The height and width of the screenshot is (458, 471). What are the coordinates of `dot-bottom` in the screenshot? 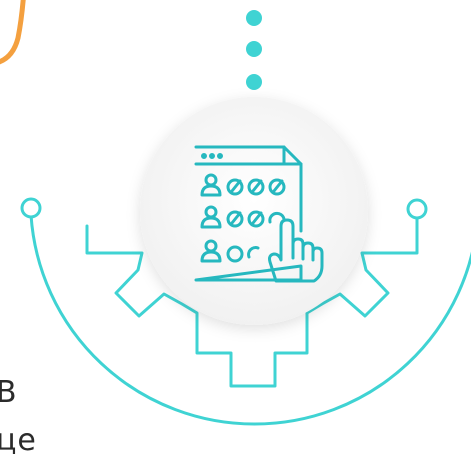 It's located at (254, 82).